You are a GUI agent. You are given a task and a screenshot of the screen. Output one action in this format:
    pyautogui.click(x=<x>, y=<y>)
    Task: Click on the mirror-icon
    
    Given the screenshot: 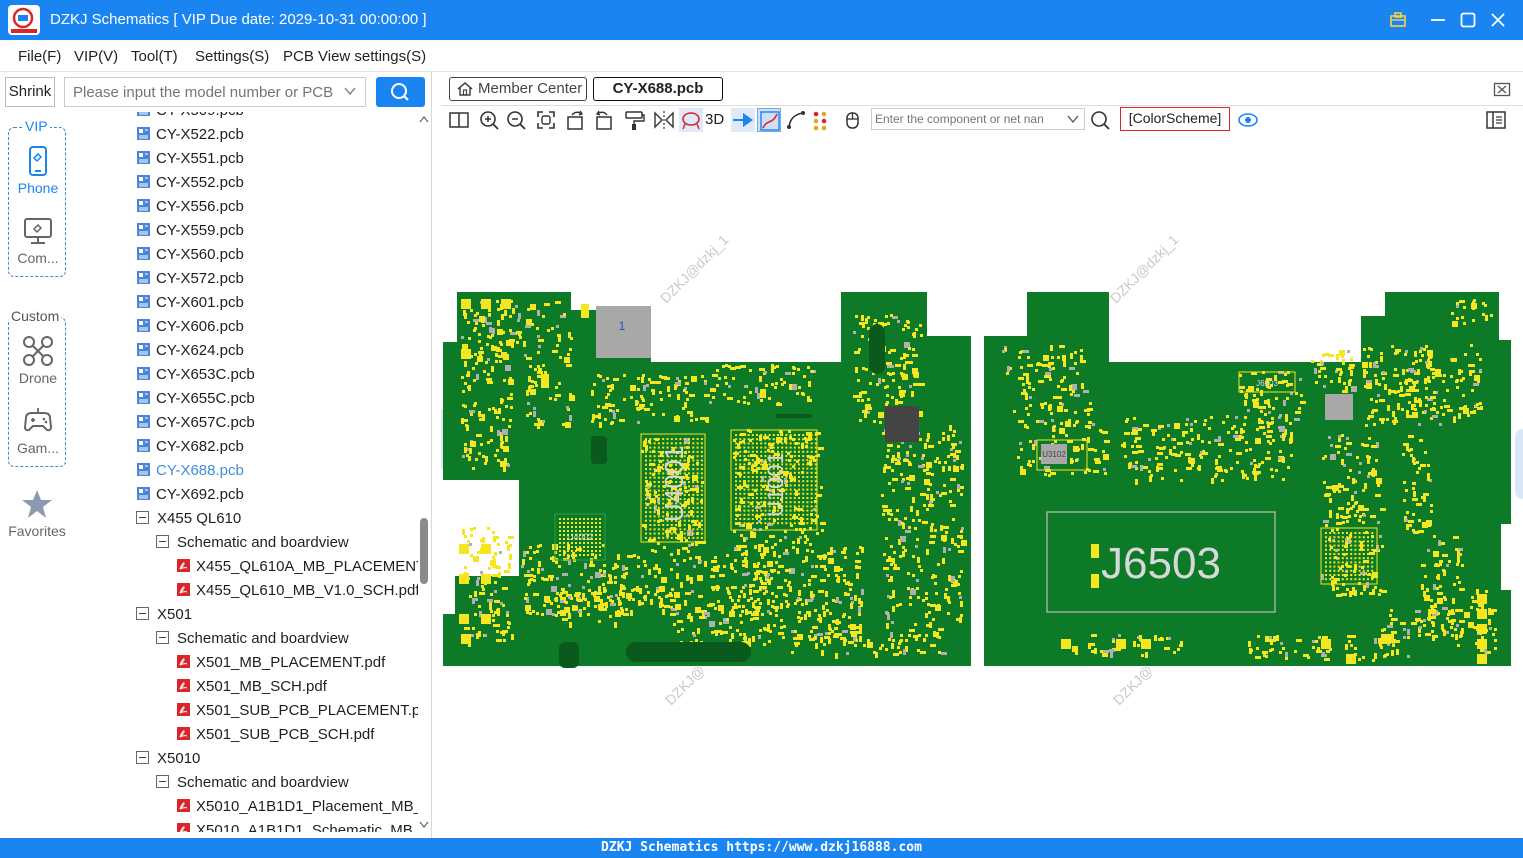 What is the action you would take?
    pyautogui.click(x=664, y=120)
    